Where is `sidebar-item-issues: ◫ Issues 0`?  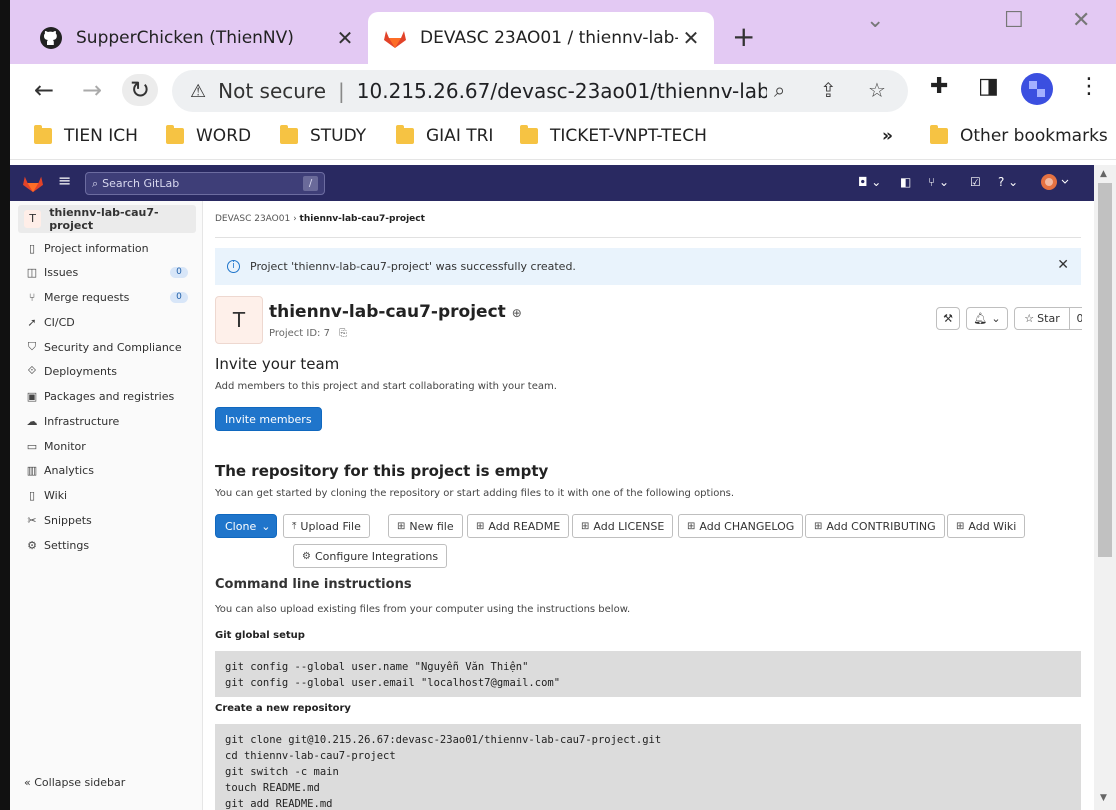
sidebar-item-issues: ◫ Issues 0 is located at coordinates (107, 272).